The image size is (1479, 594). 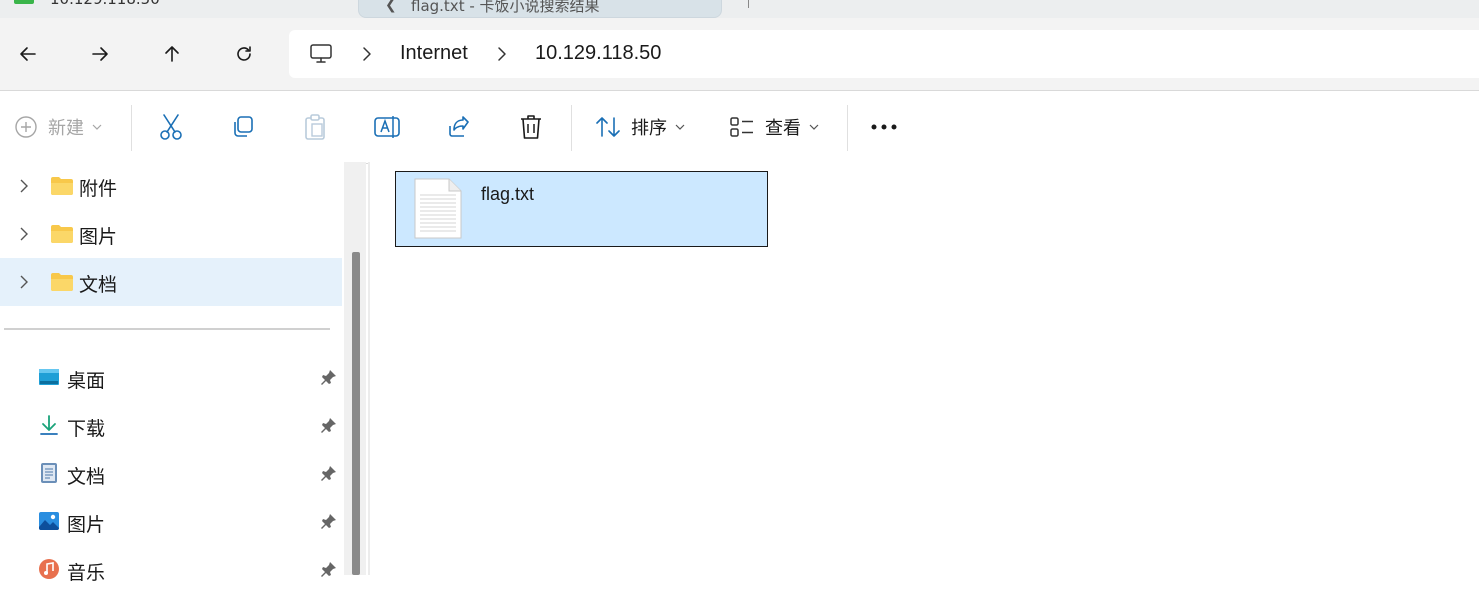 What do you see at coordinates (171, 378) in the screenshot?
I see `quick-access-desktop: 桌面` at bounding box center [171, 378].